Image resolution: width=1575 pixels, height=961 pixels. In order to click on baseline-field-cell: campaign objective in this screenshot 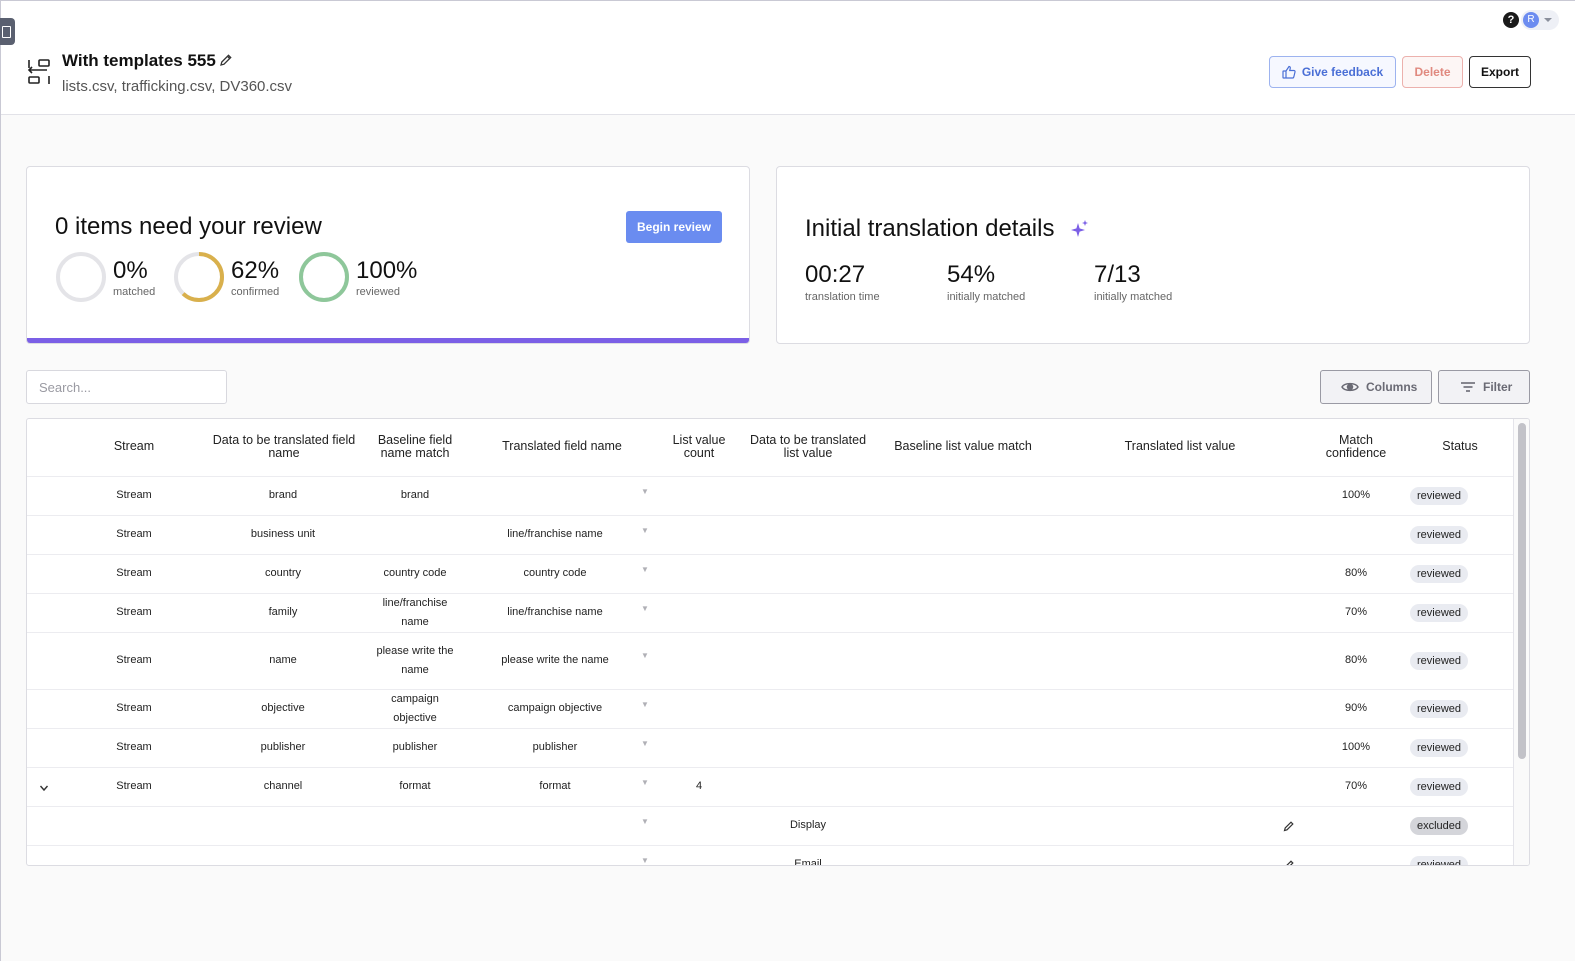, I will do `click(415, 709)`.